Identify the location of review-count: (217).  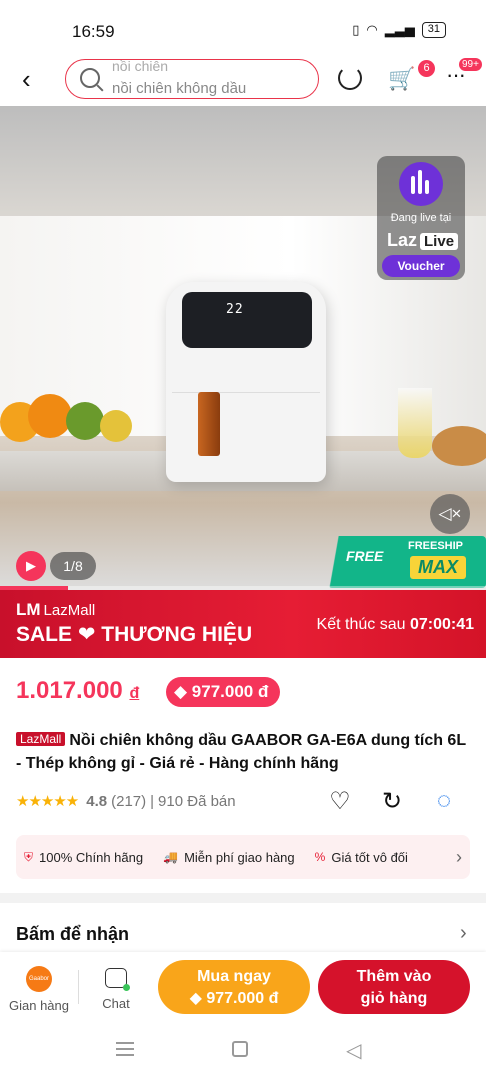
(129, 801).